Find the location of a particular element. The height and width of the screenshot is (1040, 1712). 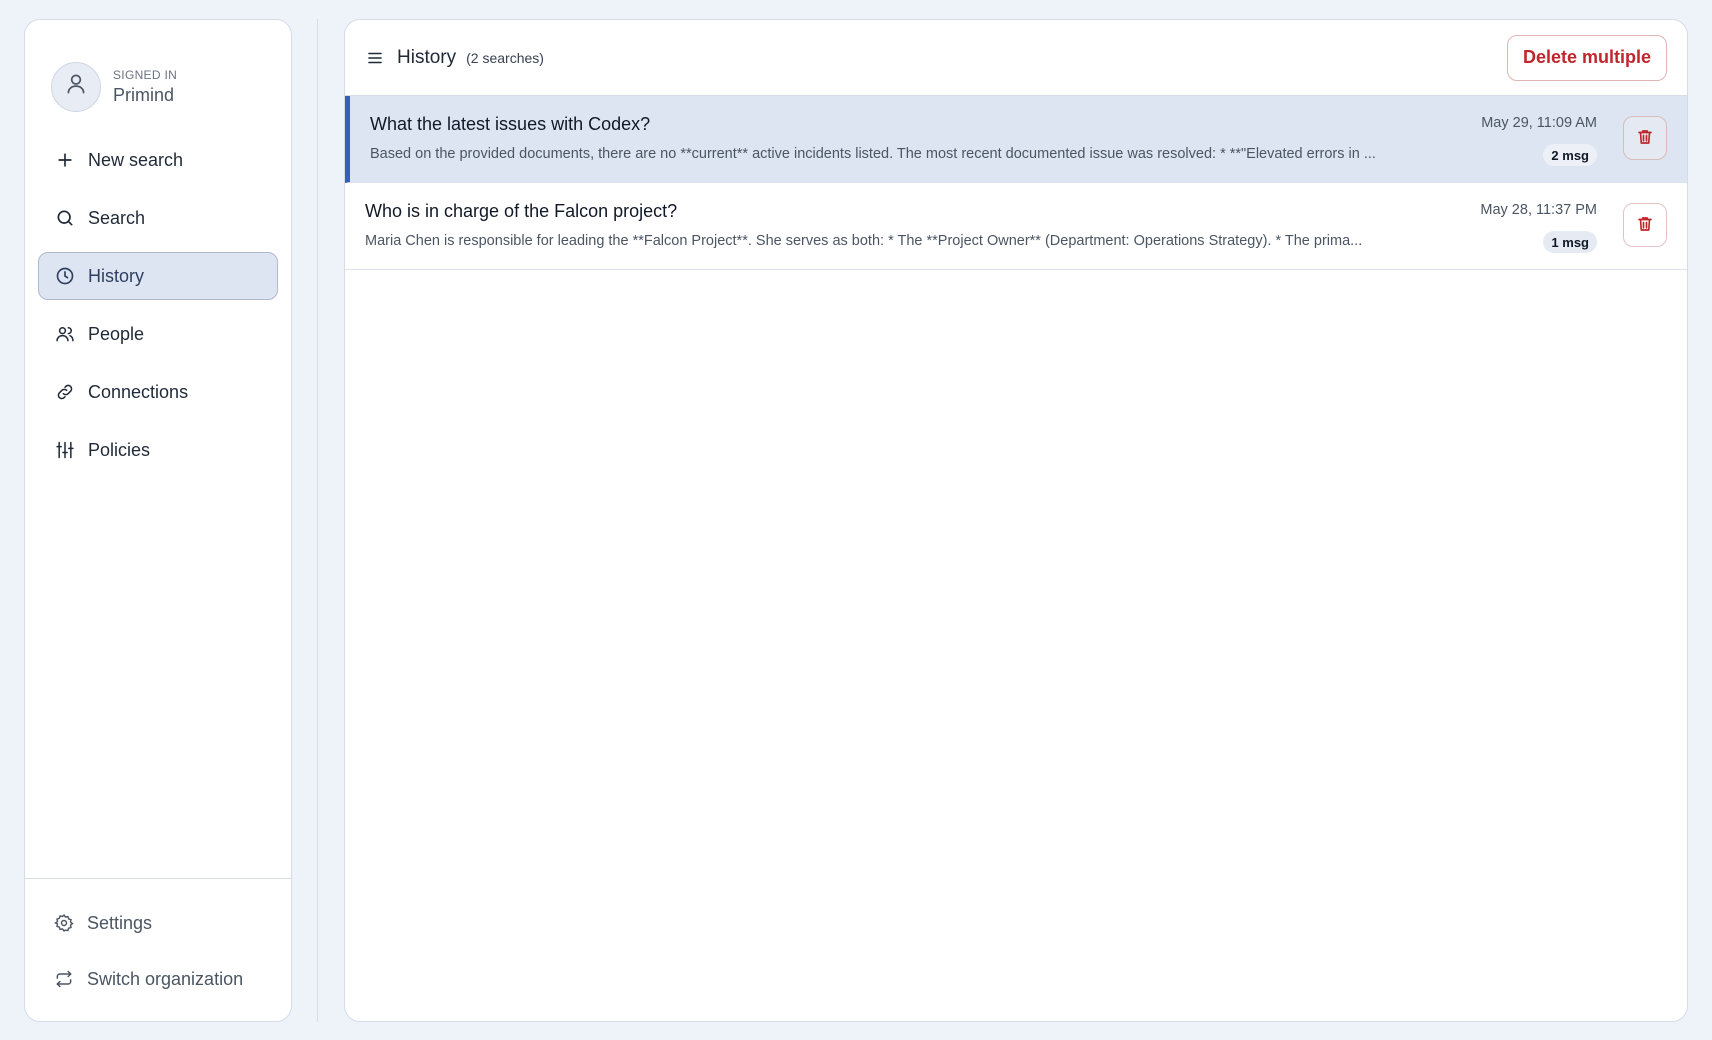

switch-organization-button: Switch organization is located at coordinates (158, 979).